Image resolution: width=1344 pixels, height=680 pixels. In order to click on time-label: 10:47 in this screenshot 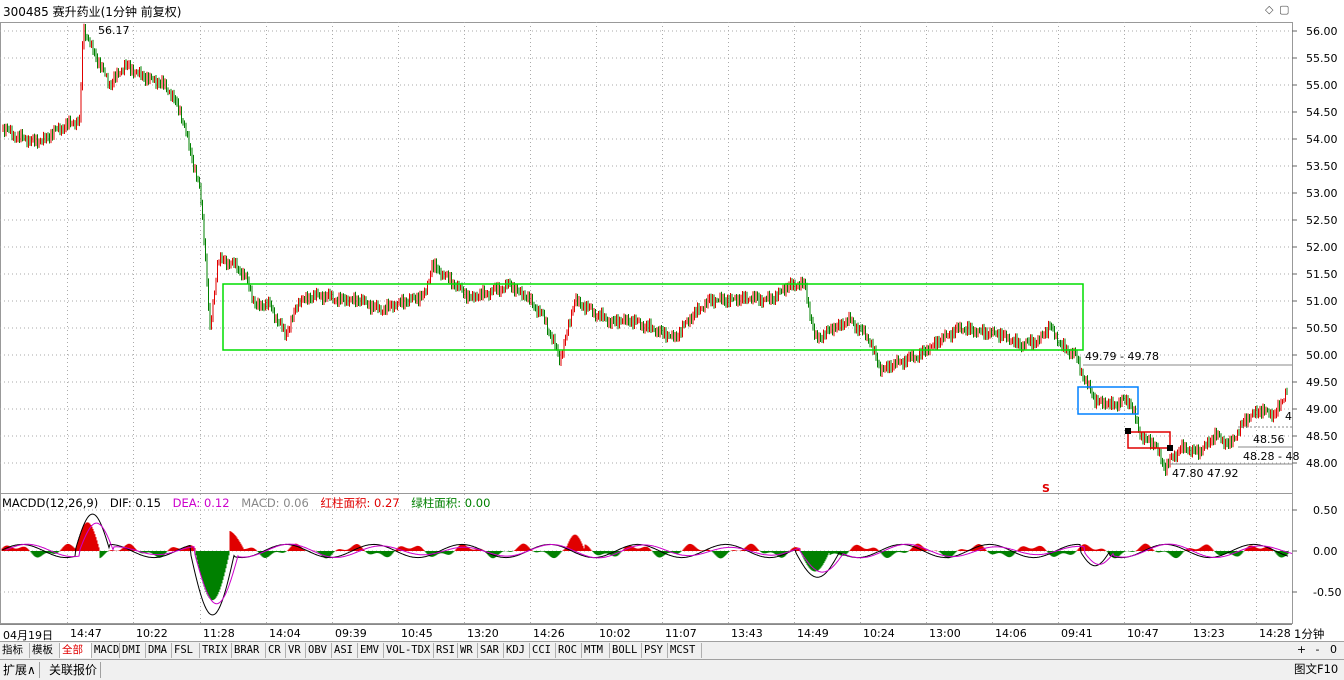, I will do `click(1143, 633)`.